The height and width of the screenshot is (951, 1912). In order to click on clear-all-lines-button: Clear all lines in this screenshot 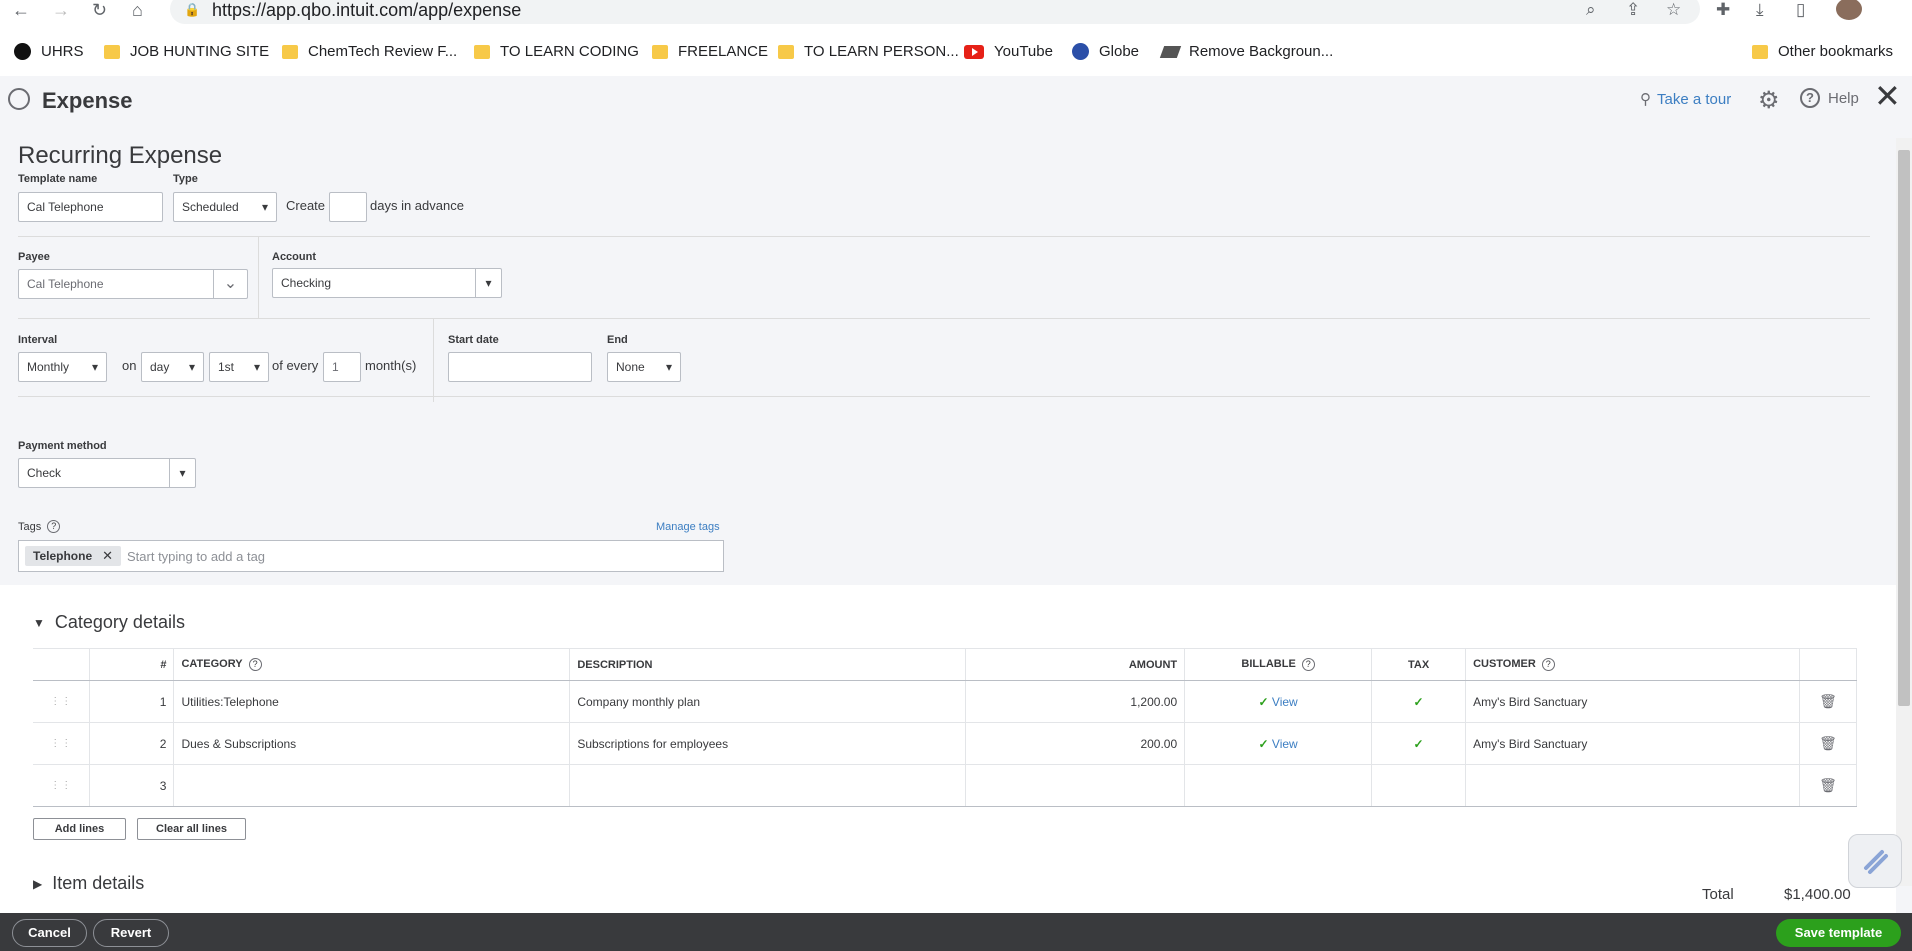, I will do `click(191, 829)`.